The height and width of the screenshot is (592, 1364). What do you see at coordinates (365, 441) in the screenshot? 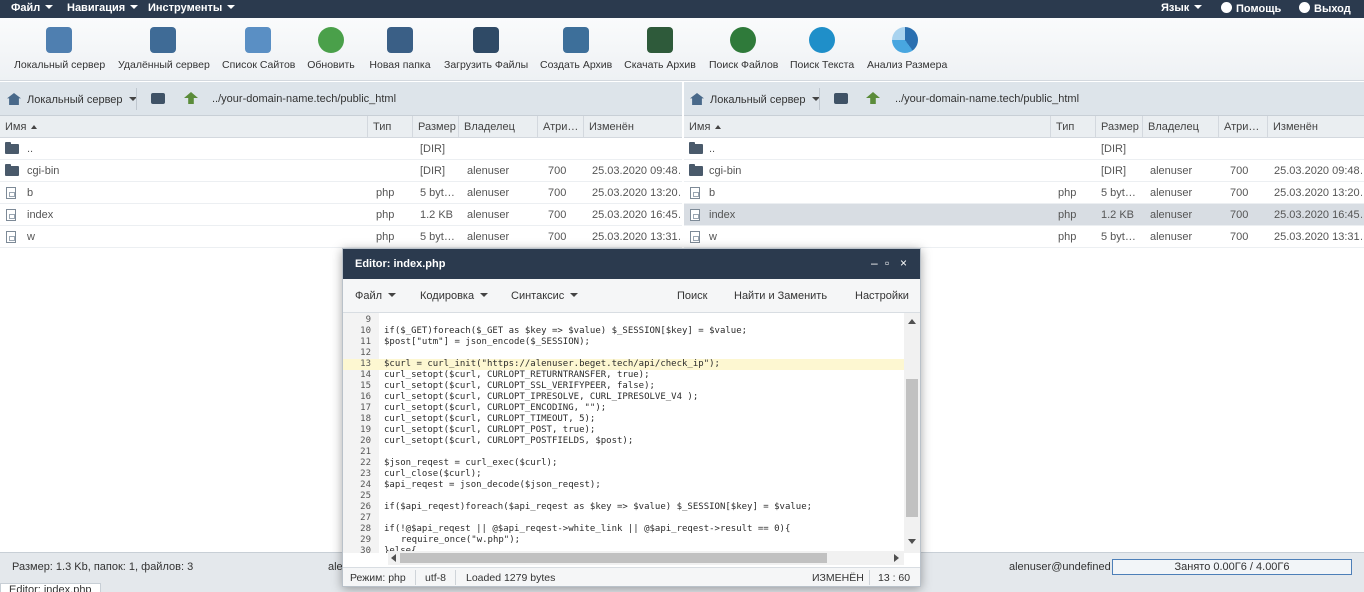
I see `line-number: 20` at bounding box center [365, 441].